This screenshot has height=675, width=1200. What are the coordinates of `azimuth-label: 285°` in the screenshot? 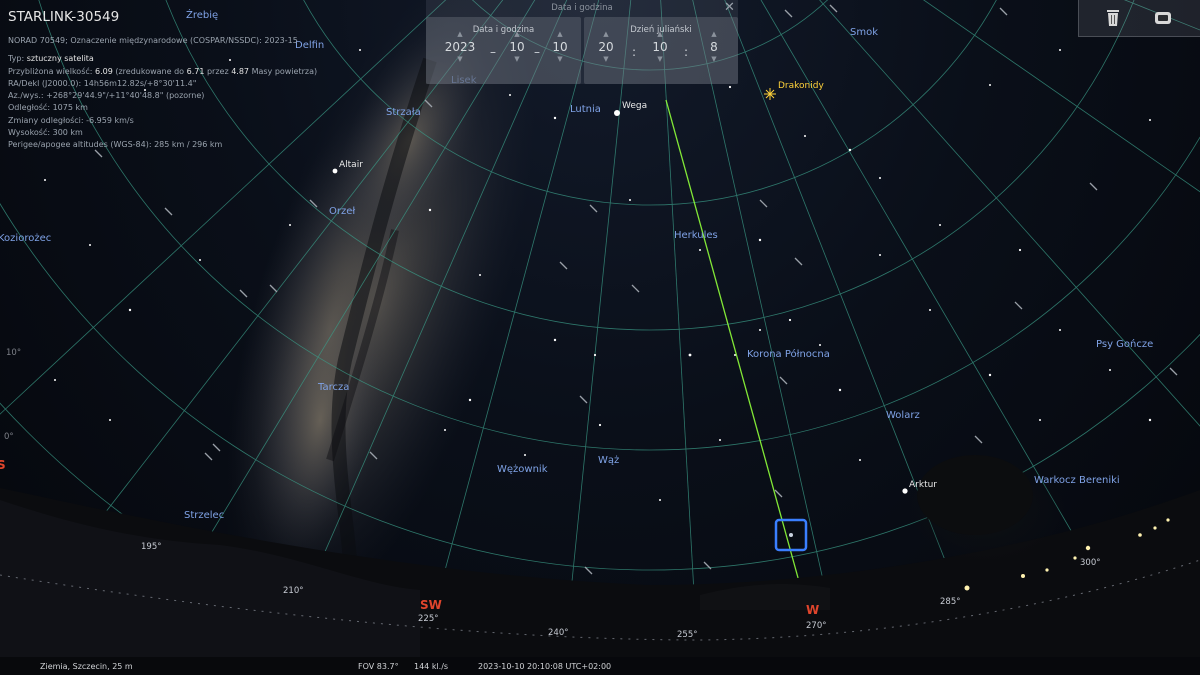 It's located at (950, 602).